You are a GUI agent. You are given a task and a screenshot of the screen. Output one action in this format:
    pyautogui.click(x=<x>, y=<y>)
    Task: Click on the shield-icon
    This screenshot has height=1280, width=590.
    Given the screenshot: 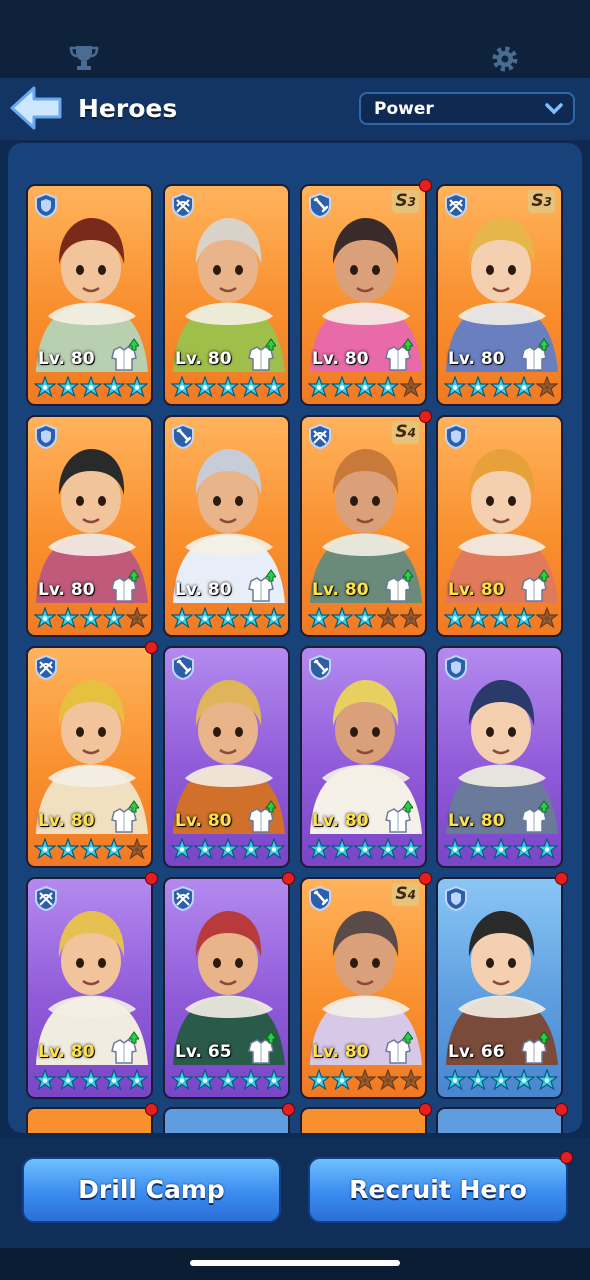 What is the action you would take?
    pyautogui.click(x=456, y=436)
    